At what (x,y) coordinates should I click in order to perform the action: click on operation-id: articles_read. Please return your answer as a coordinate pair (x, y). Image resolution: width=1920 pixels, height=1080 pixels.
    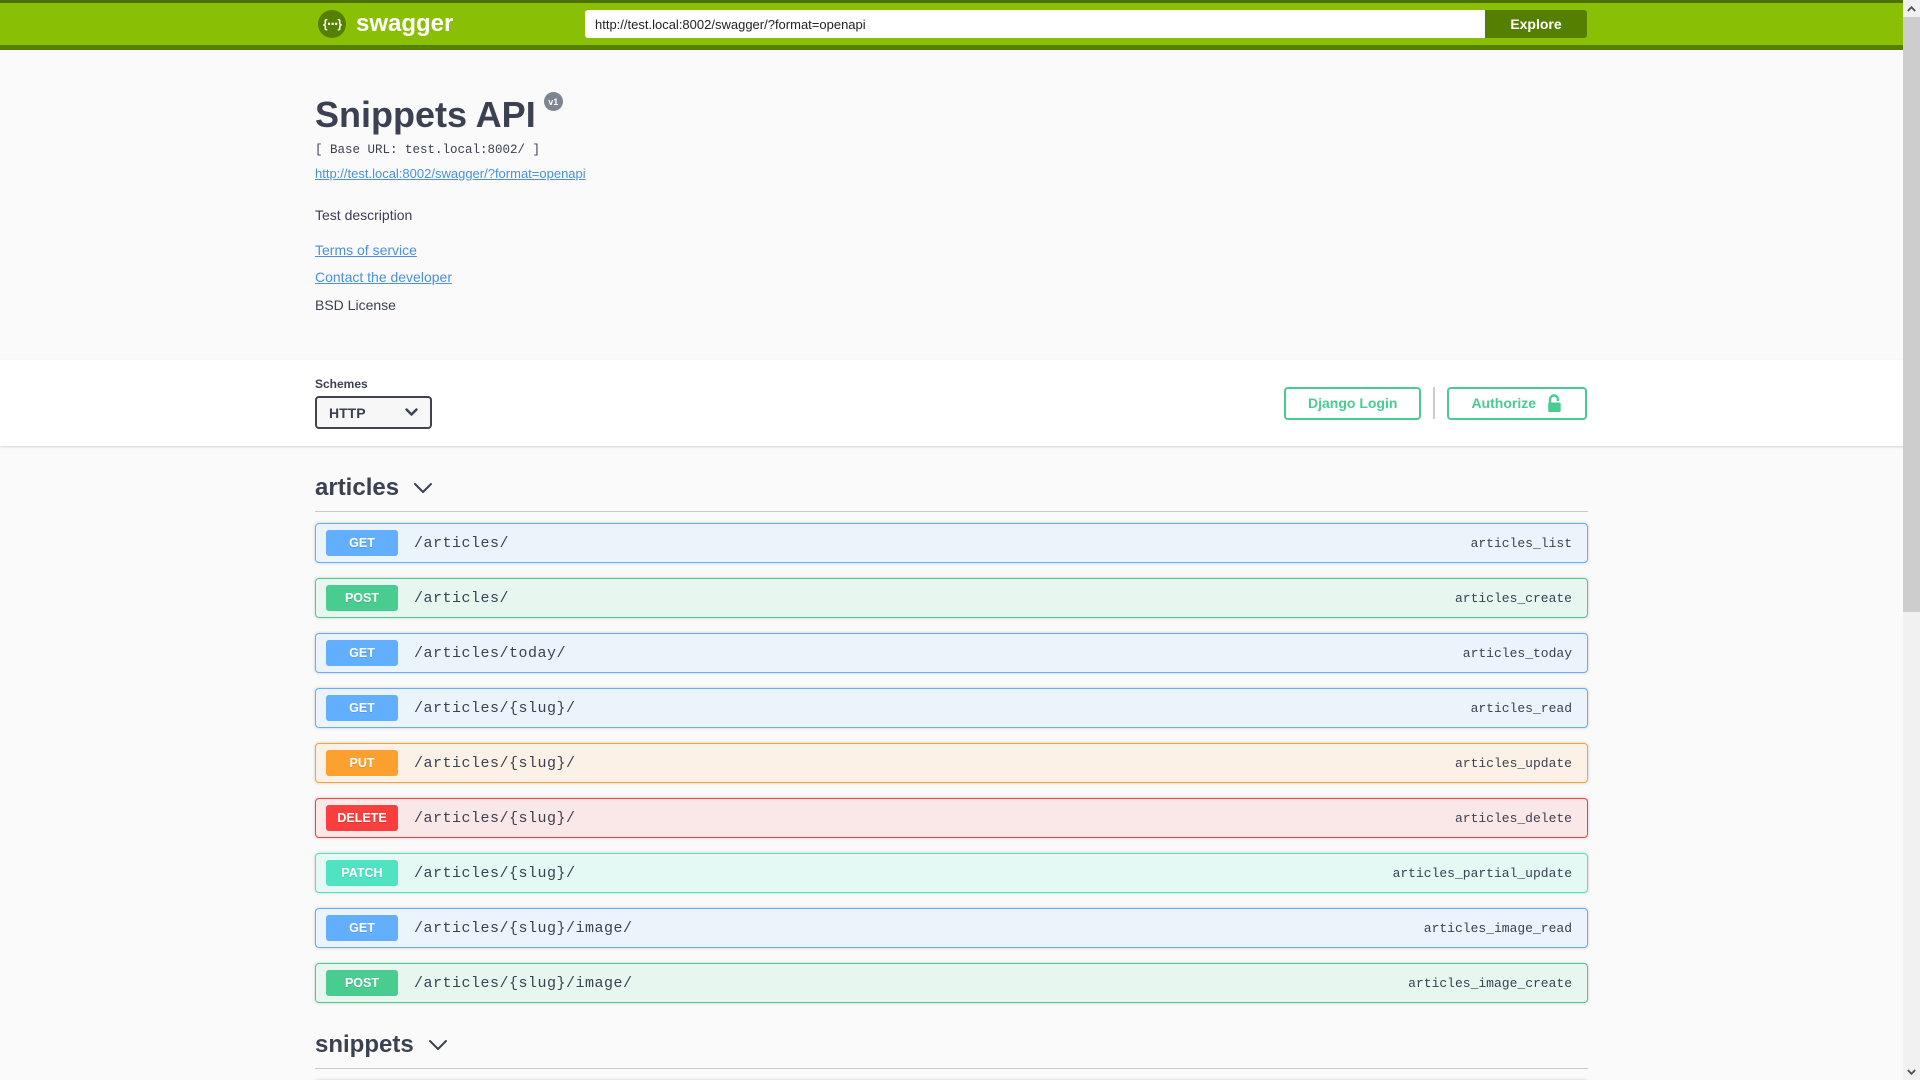
    Looking at the image, I should click on (1521, 708).